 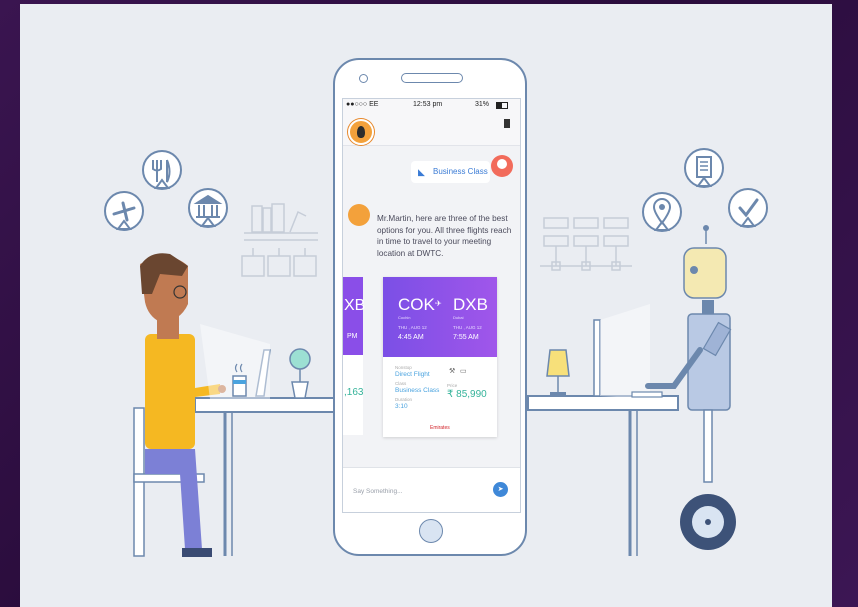 I want to click on bot-message-avatar, so click(x=359, y=215).